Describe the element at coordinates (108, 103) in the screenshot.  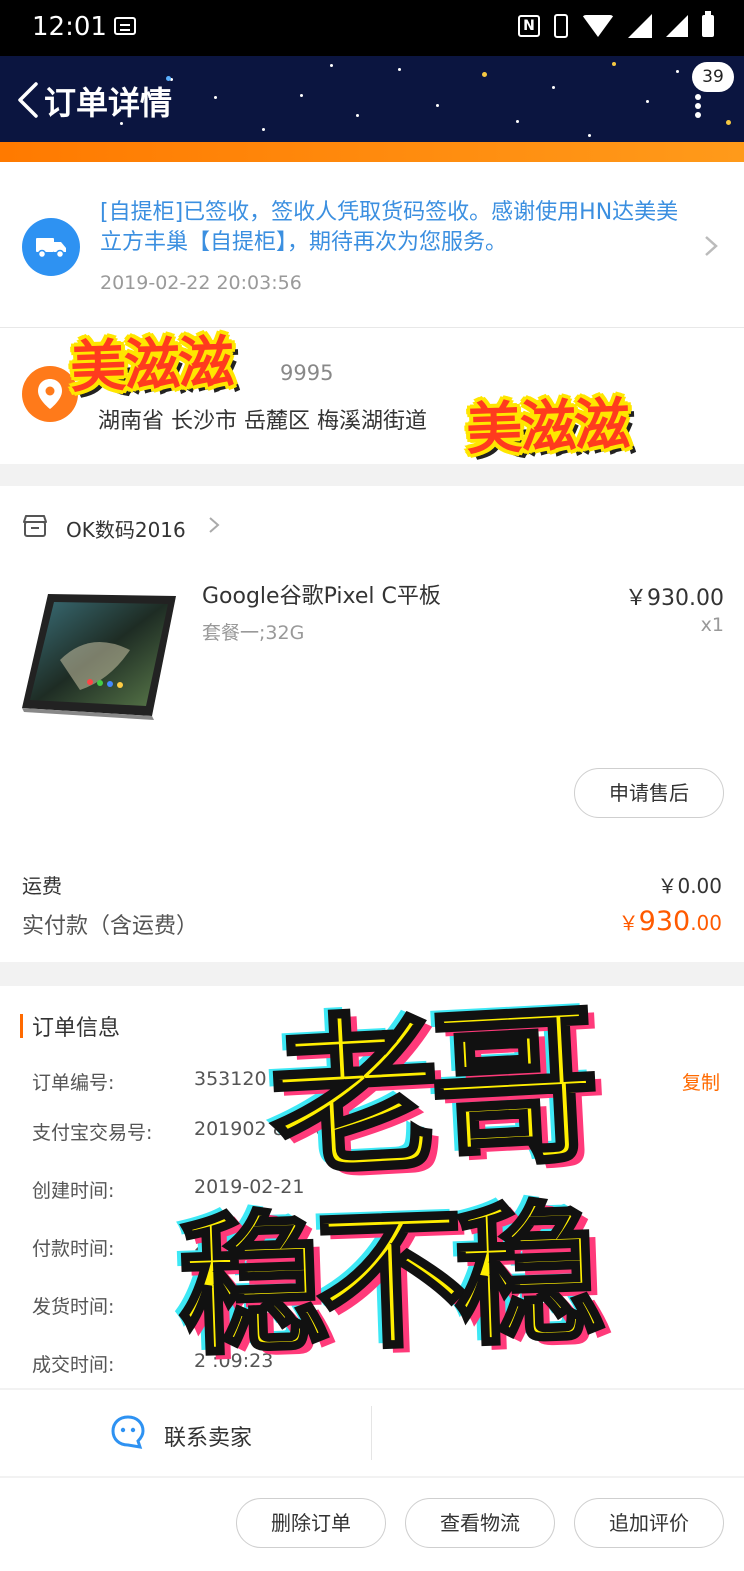
I see `page-title: 订单详情` at that location.